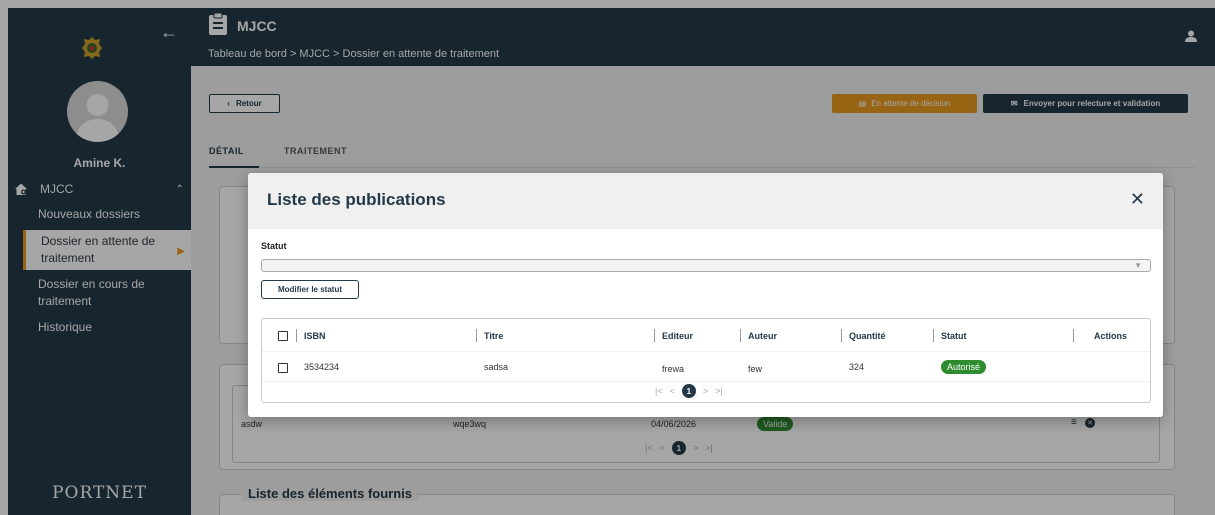  Describe the element at coordinates (322, 367) in the screenshot. I see `cell-isbn: 3534234` at that location.